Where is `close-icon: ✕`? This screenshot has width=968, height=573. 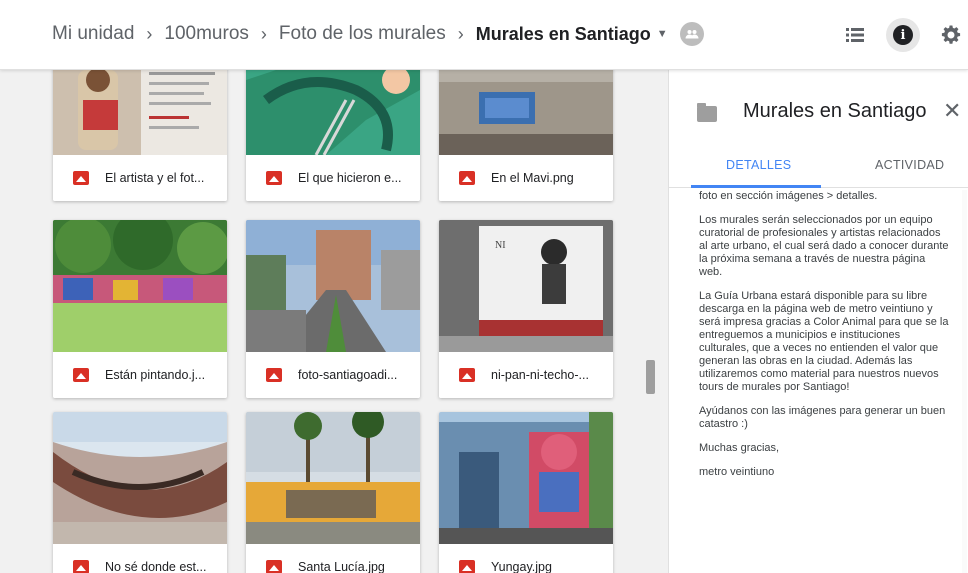 close-icon: ✕ is located at coordinates (952, 111).